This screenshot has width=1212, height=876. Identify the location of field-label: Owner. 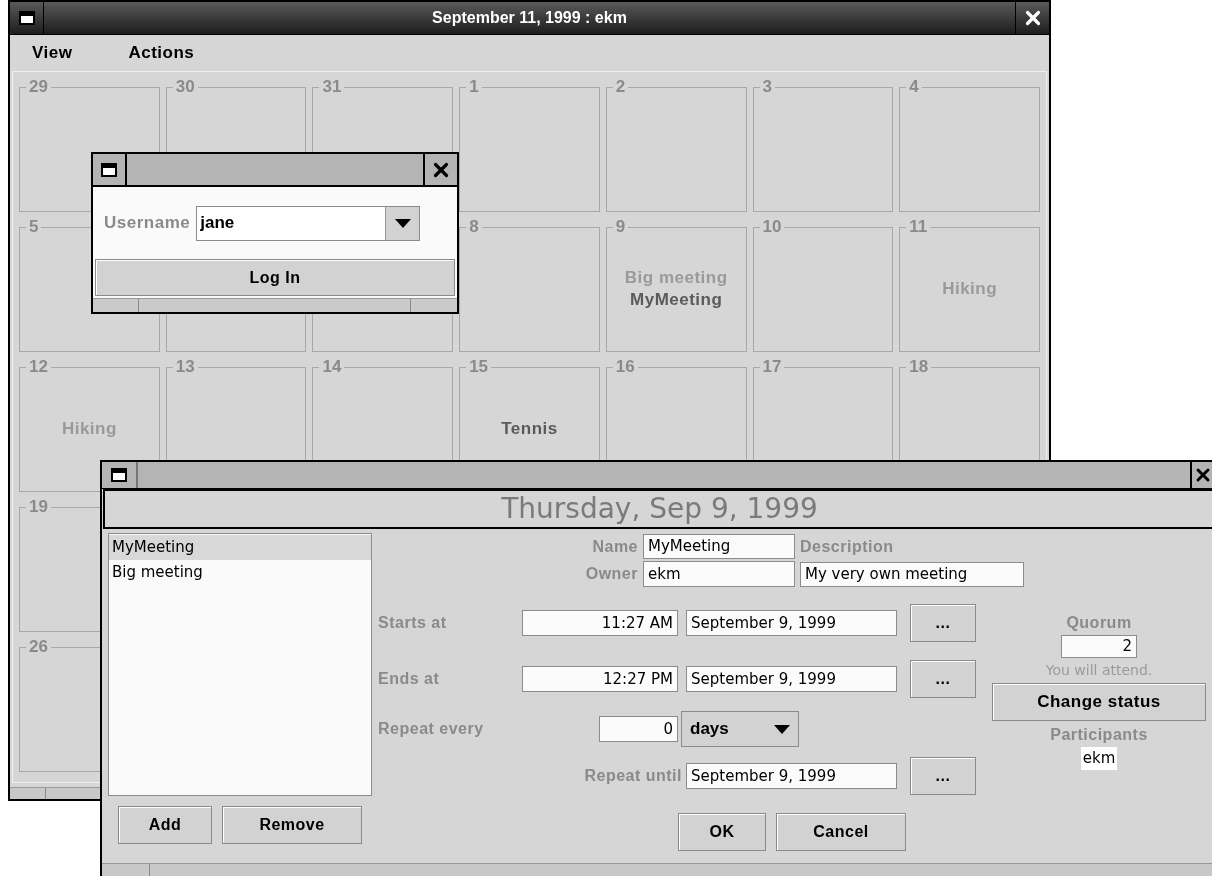
(611, 574).